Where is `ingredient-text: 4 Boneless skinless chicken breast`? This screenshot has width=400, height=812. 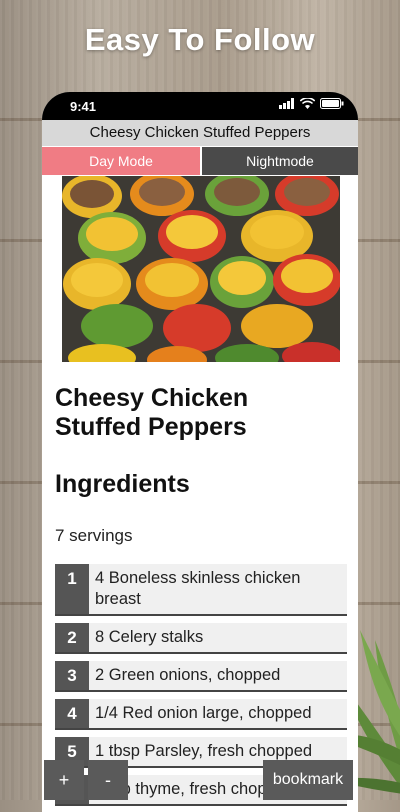
ingredient-text: 4 Boneless skinless chicken breast is located at coordinates (218, 589).